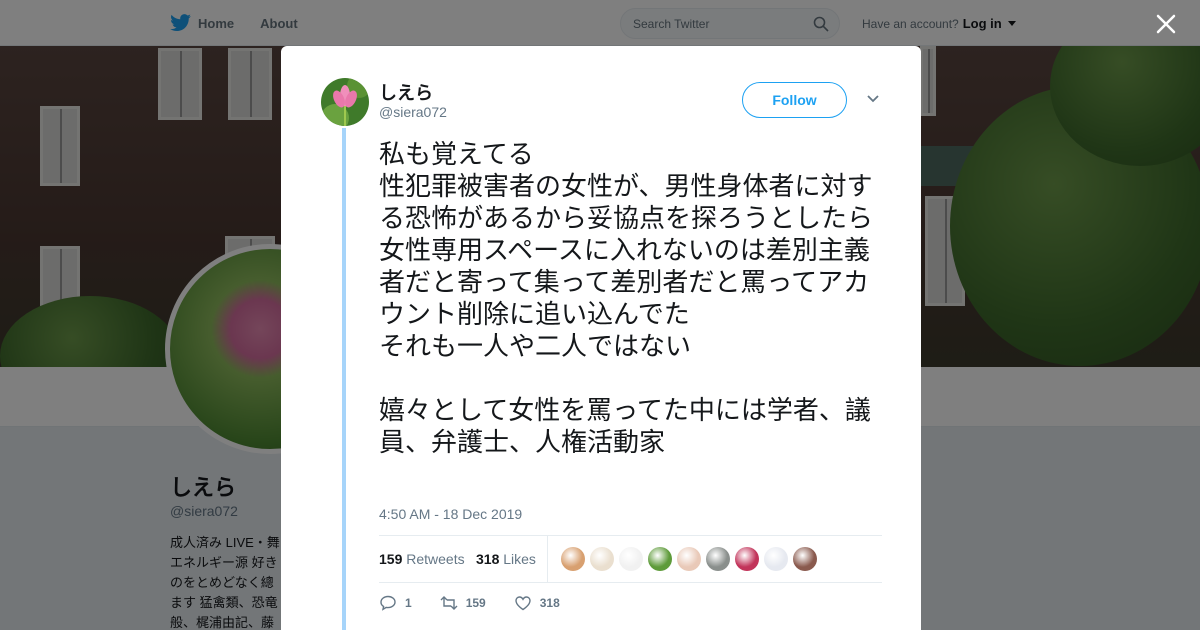 Image resolution: width=1200 pixels, height=630 pixels. What do you see at coordinates (523, 603) in the screenshot?
I see `heart-icon` at bounding box center [523, 603].